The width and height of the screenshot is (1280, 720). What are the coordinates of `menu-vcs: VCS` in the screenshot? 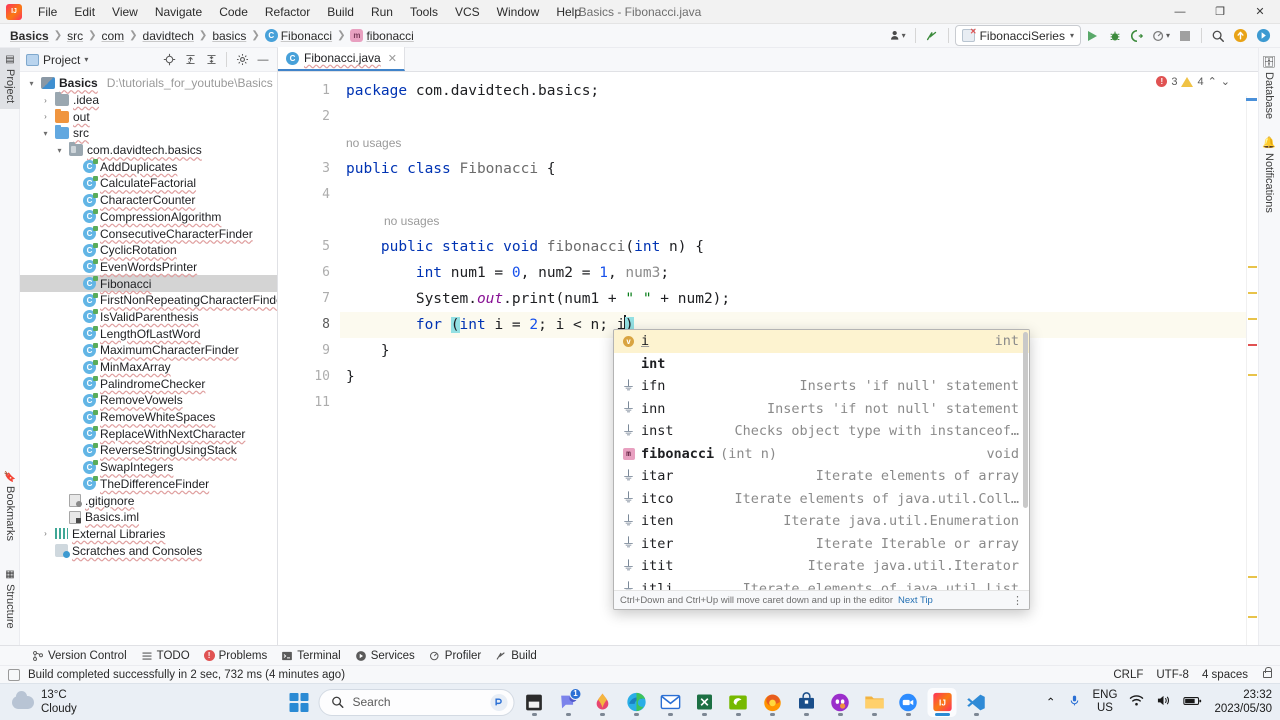 It's located at (467, 12).